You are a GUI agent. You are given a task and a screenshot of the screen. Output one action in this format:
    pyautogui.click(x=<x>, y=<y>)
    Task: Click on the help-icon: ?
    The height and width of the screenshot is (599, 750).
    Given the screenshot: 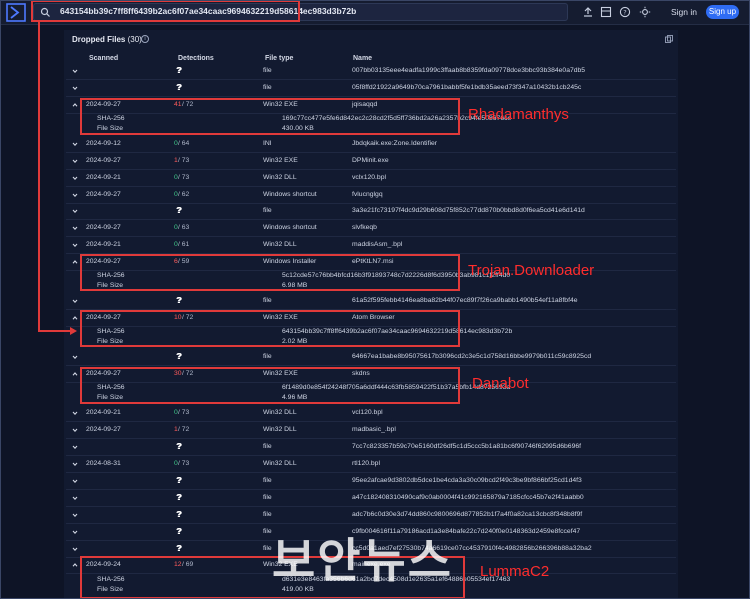 What is the action you would take?
    pyautogui.click(x=625, y=12)
    